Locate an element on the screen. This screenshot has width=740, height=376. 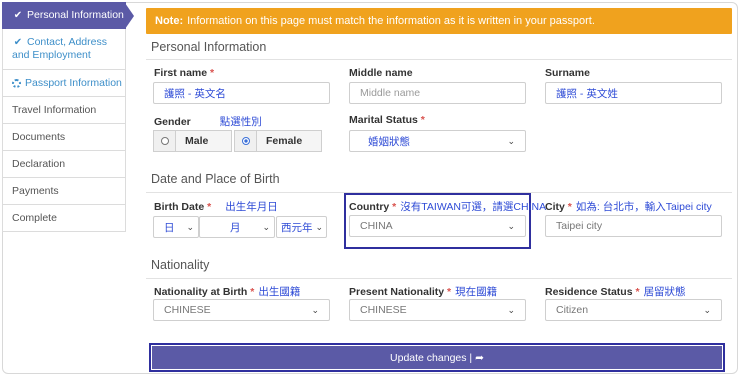
surname-input: 護照 - 英文姓 is located at coordinates (633, 93).